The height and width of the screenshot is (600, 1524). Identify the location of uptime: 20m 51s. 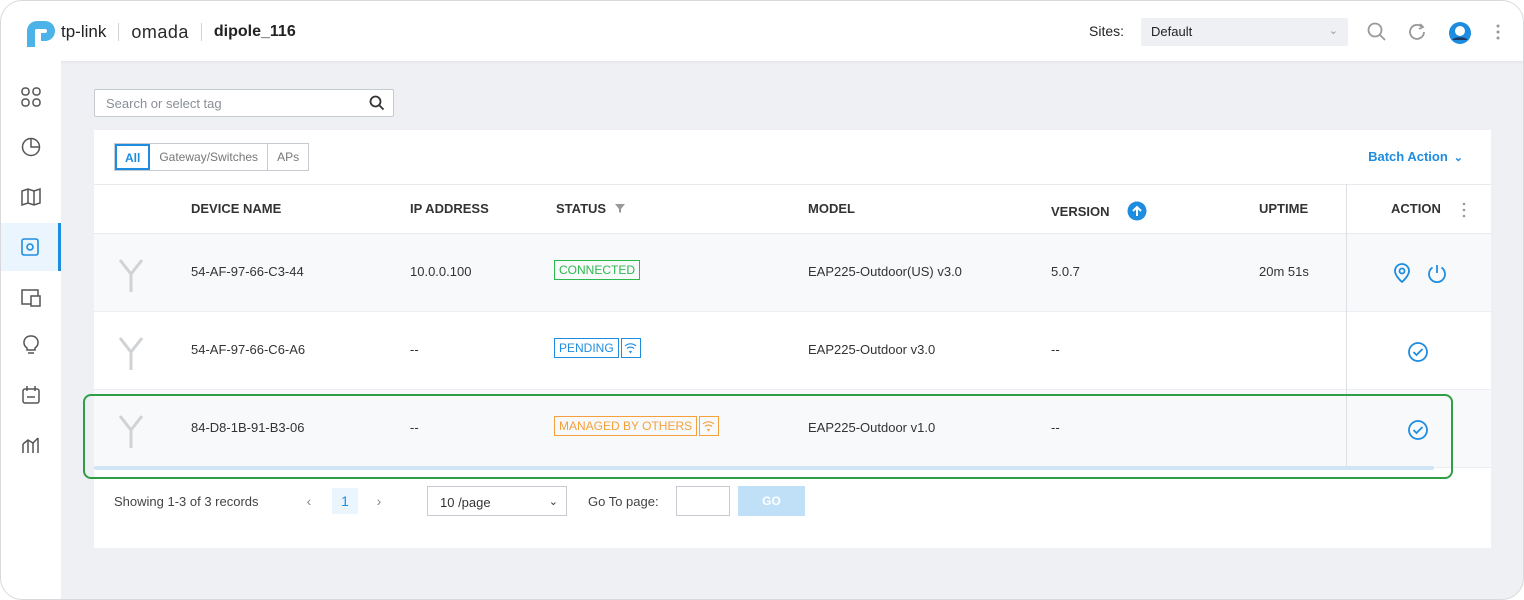
(1284, 271).